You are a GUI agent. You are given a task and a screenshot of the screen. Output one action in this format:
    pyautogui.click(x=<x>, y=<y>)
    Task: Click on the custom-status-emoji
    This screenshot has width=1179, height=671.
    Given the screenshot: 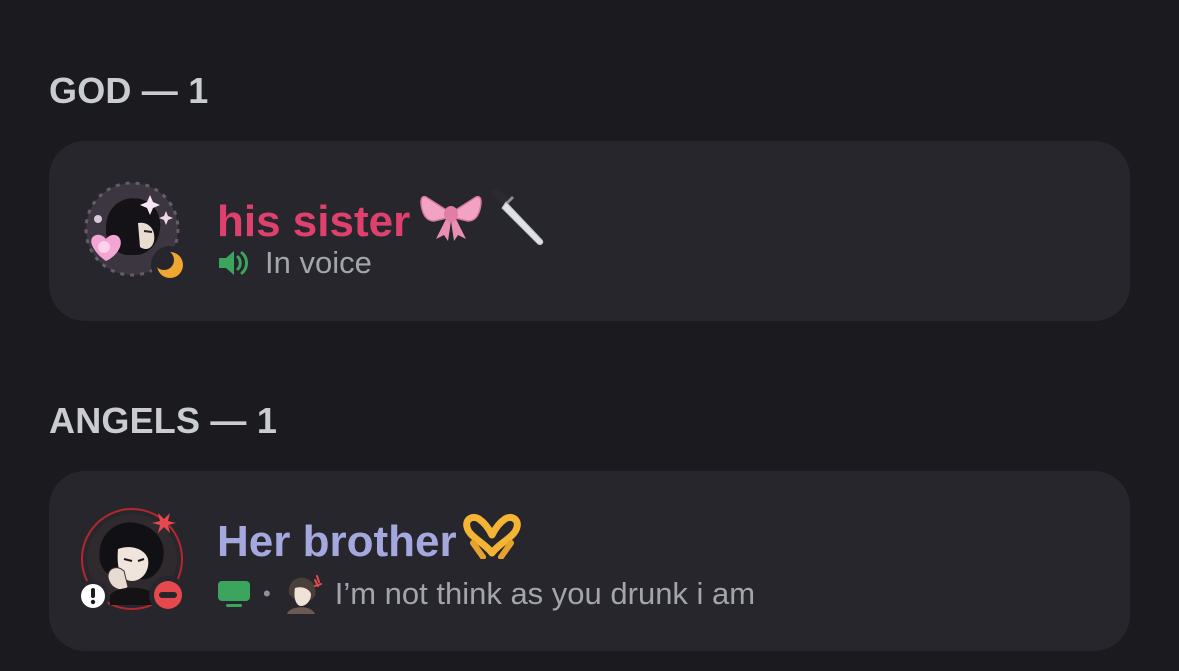 What is the action you would take?
    pyautogui.click(x=303, y=594)
    